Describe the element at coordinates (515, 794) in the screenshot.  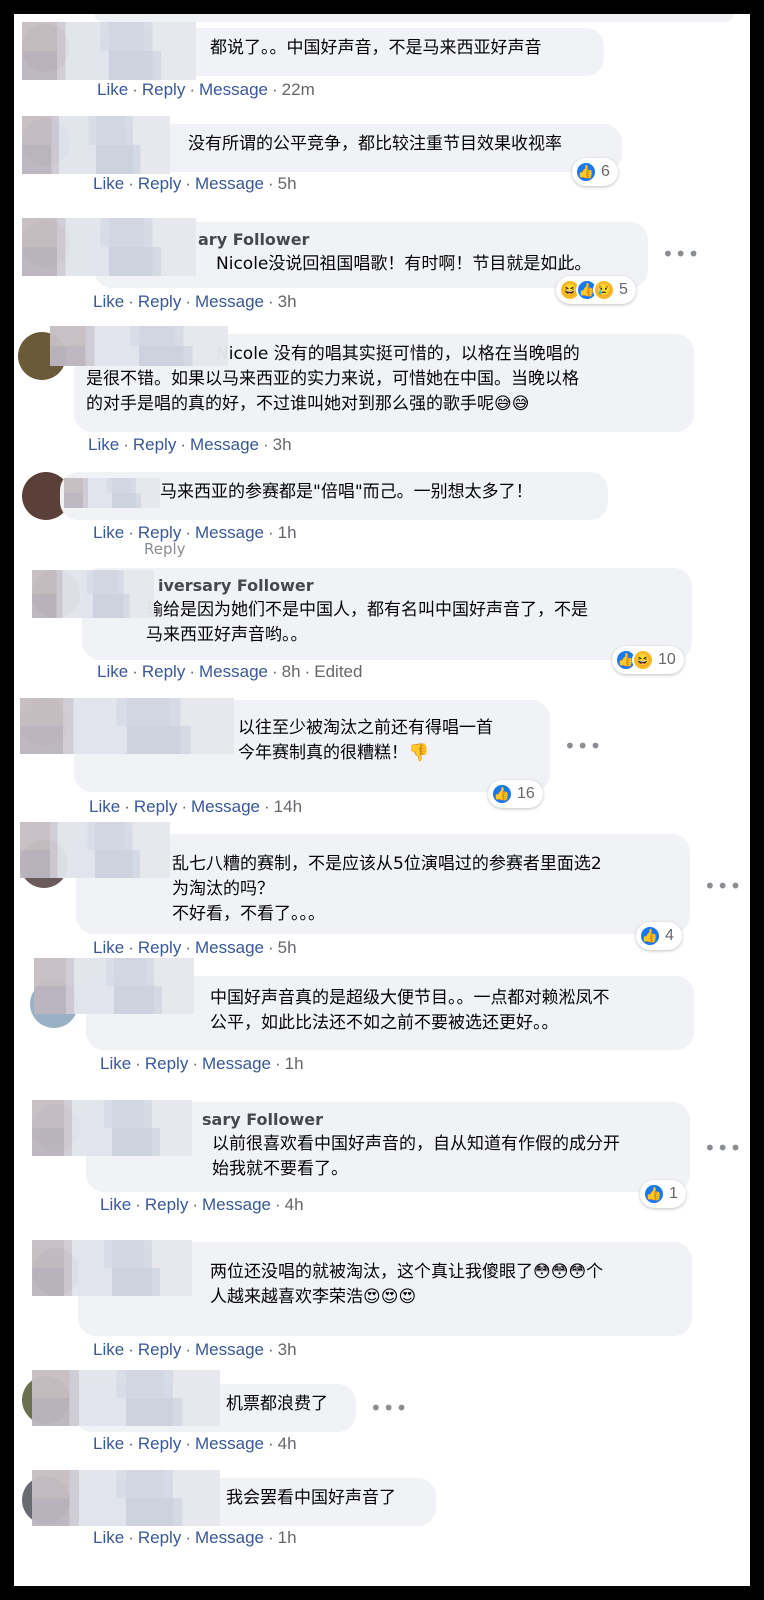
I see `reaction-count: 👍 16` at that location.